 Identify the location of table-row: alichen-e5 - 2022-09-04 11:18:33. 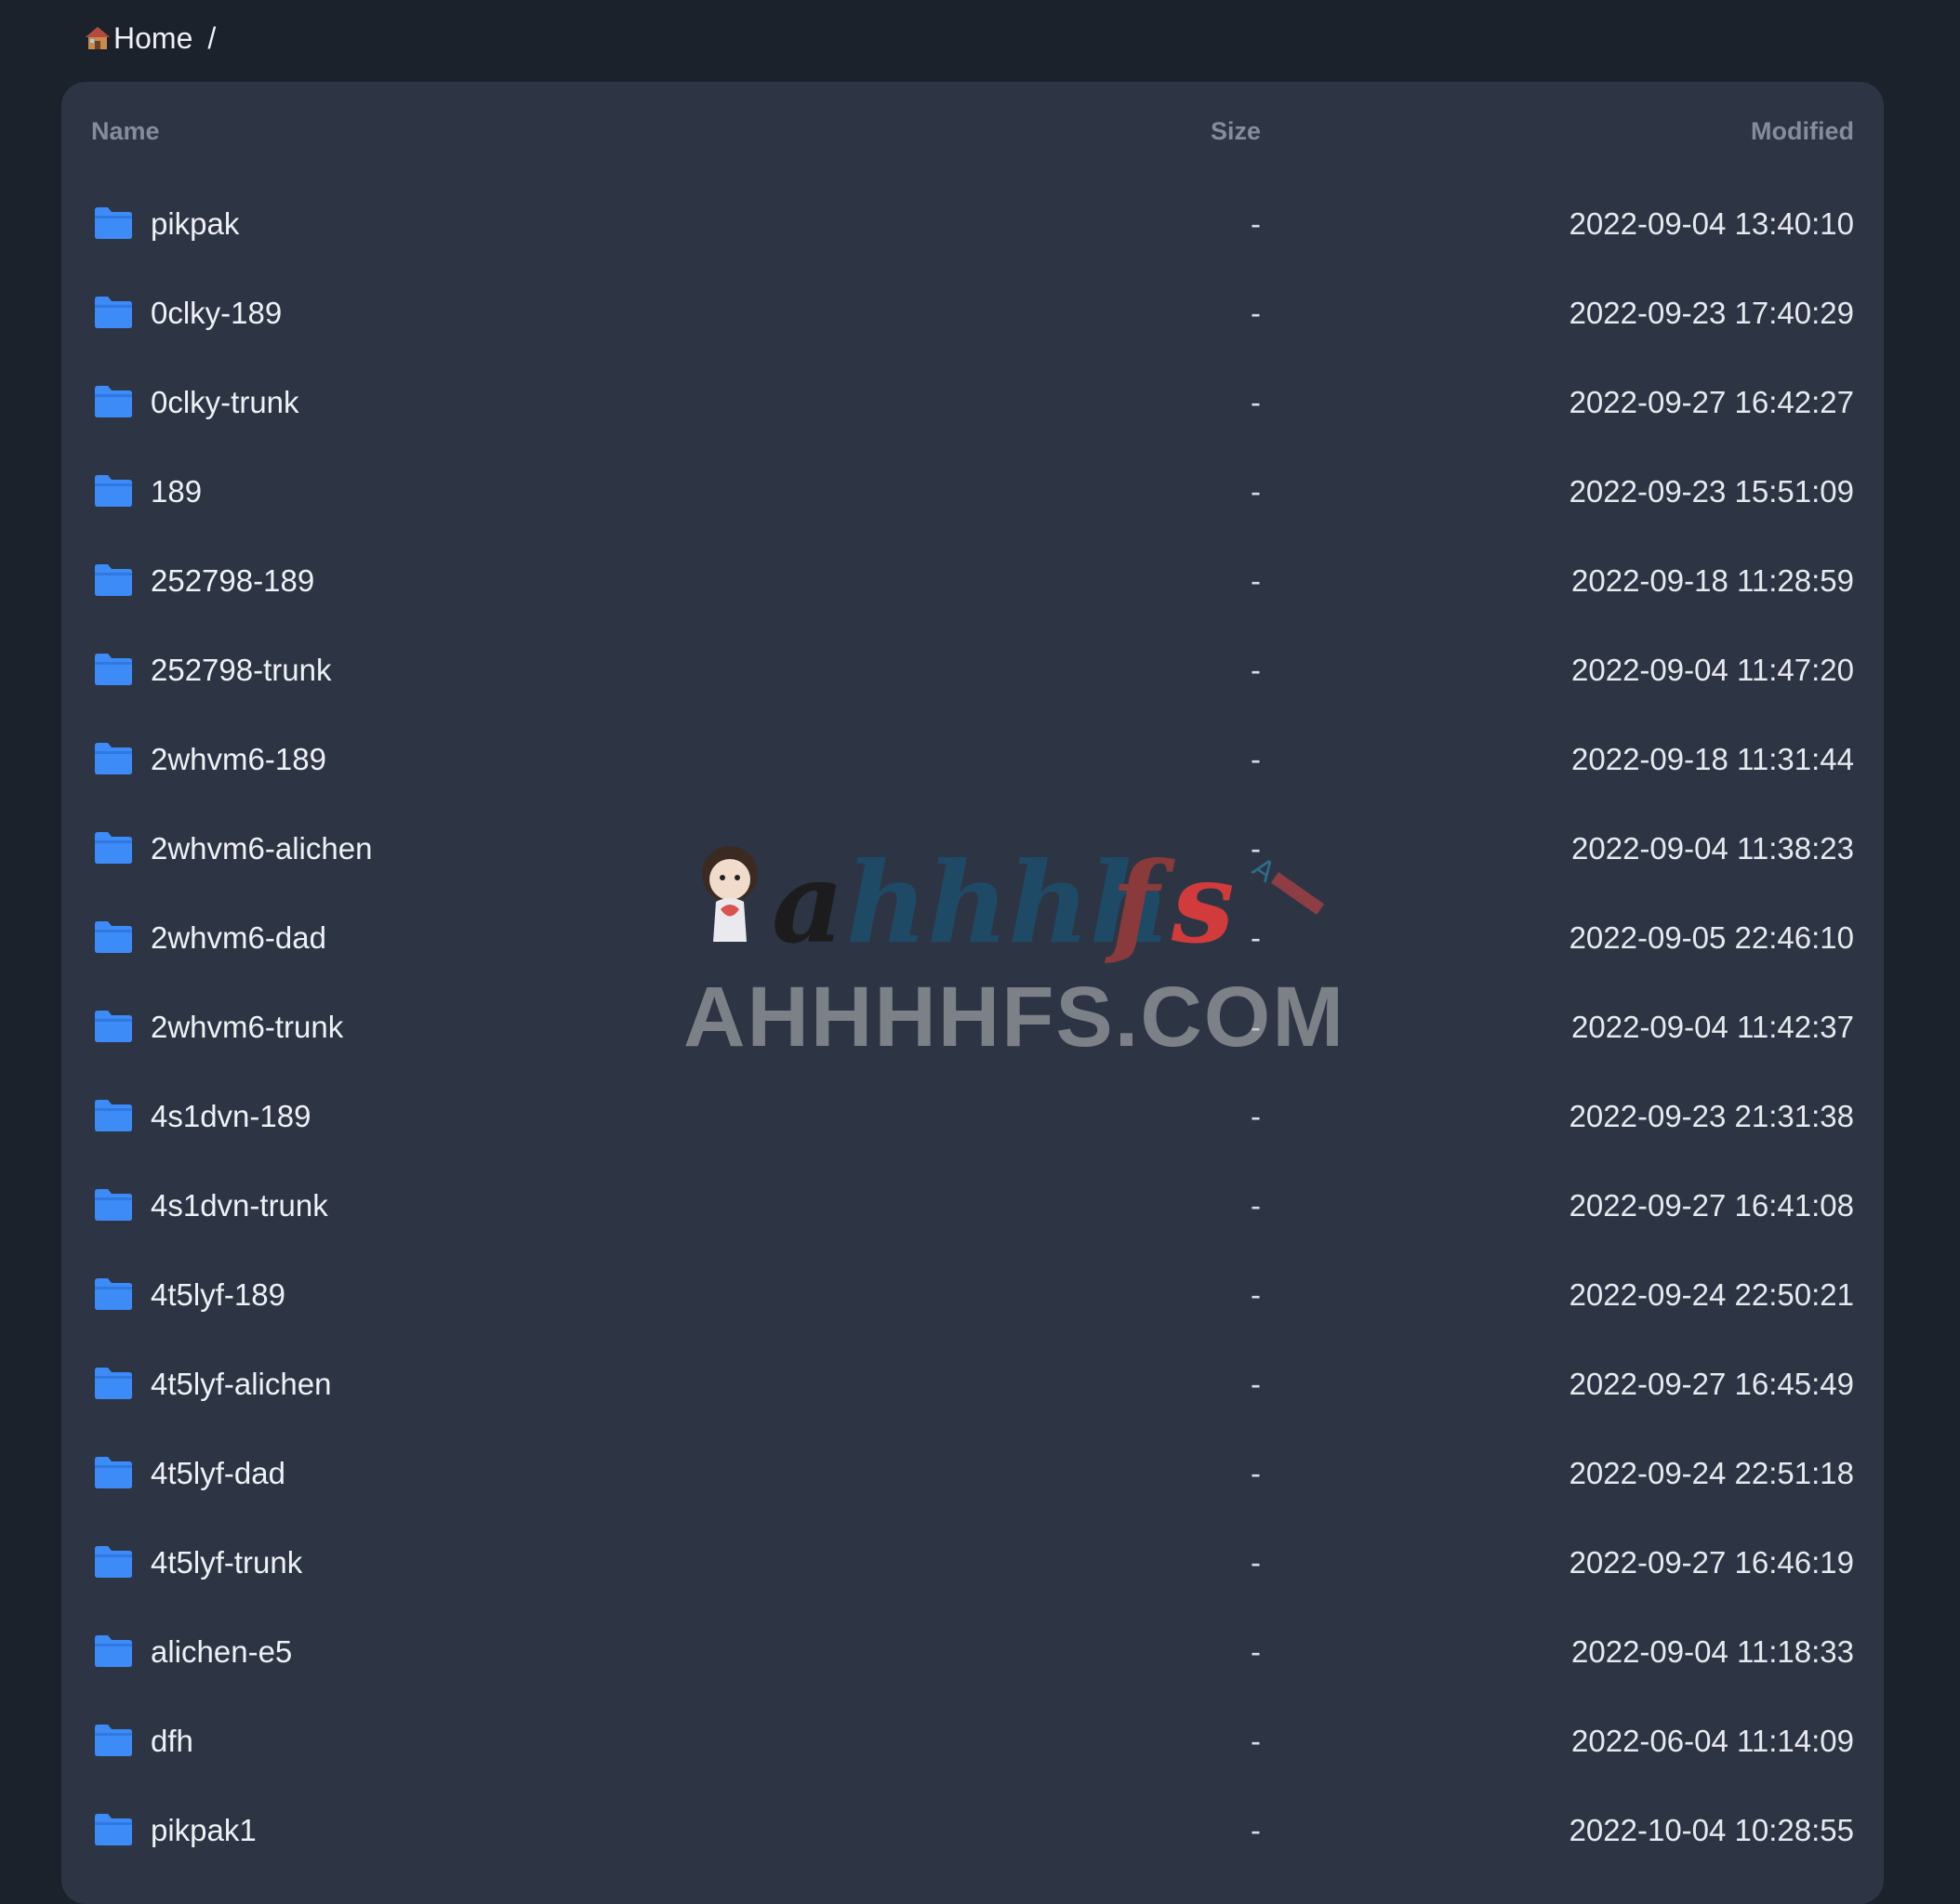
(972, 1654).